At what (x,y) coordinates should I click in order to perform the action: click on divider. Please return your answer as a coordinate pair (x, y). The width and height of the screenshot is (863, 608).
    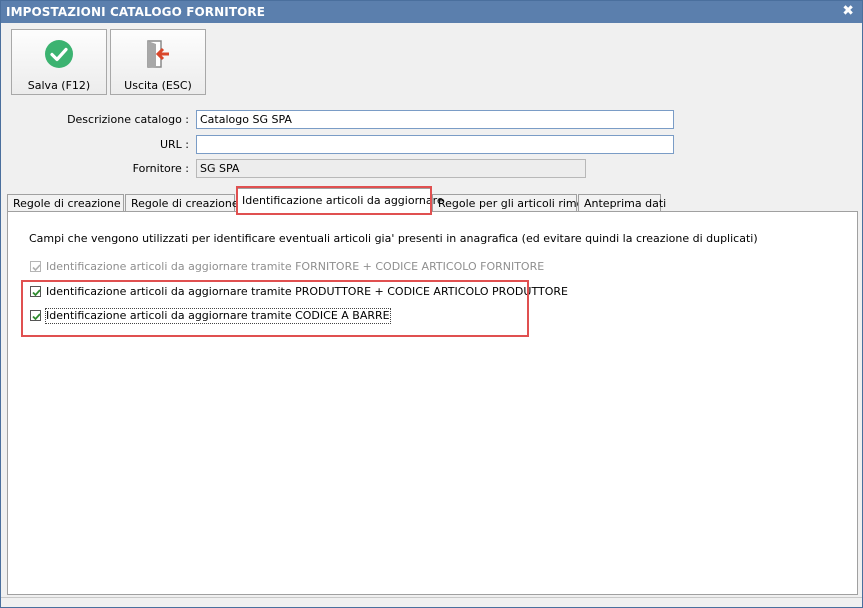
    Looking at the image, I should click on (431, 597).